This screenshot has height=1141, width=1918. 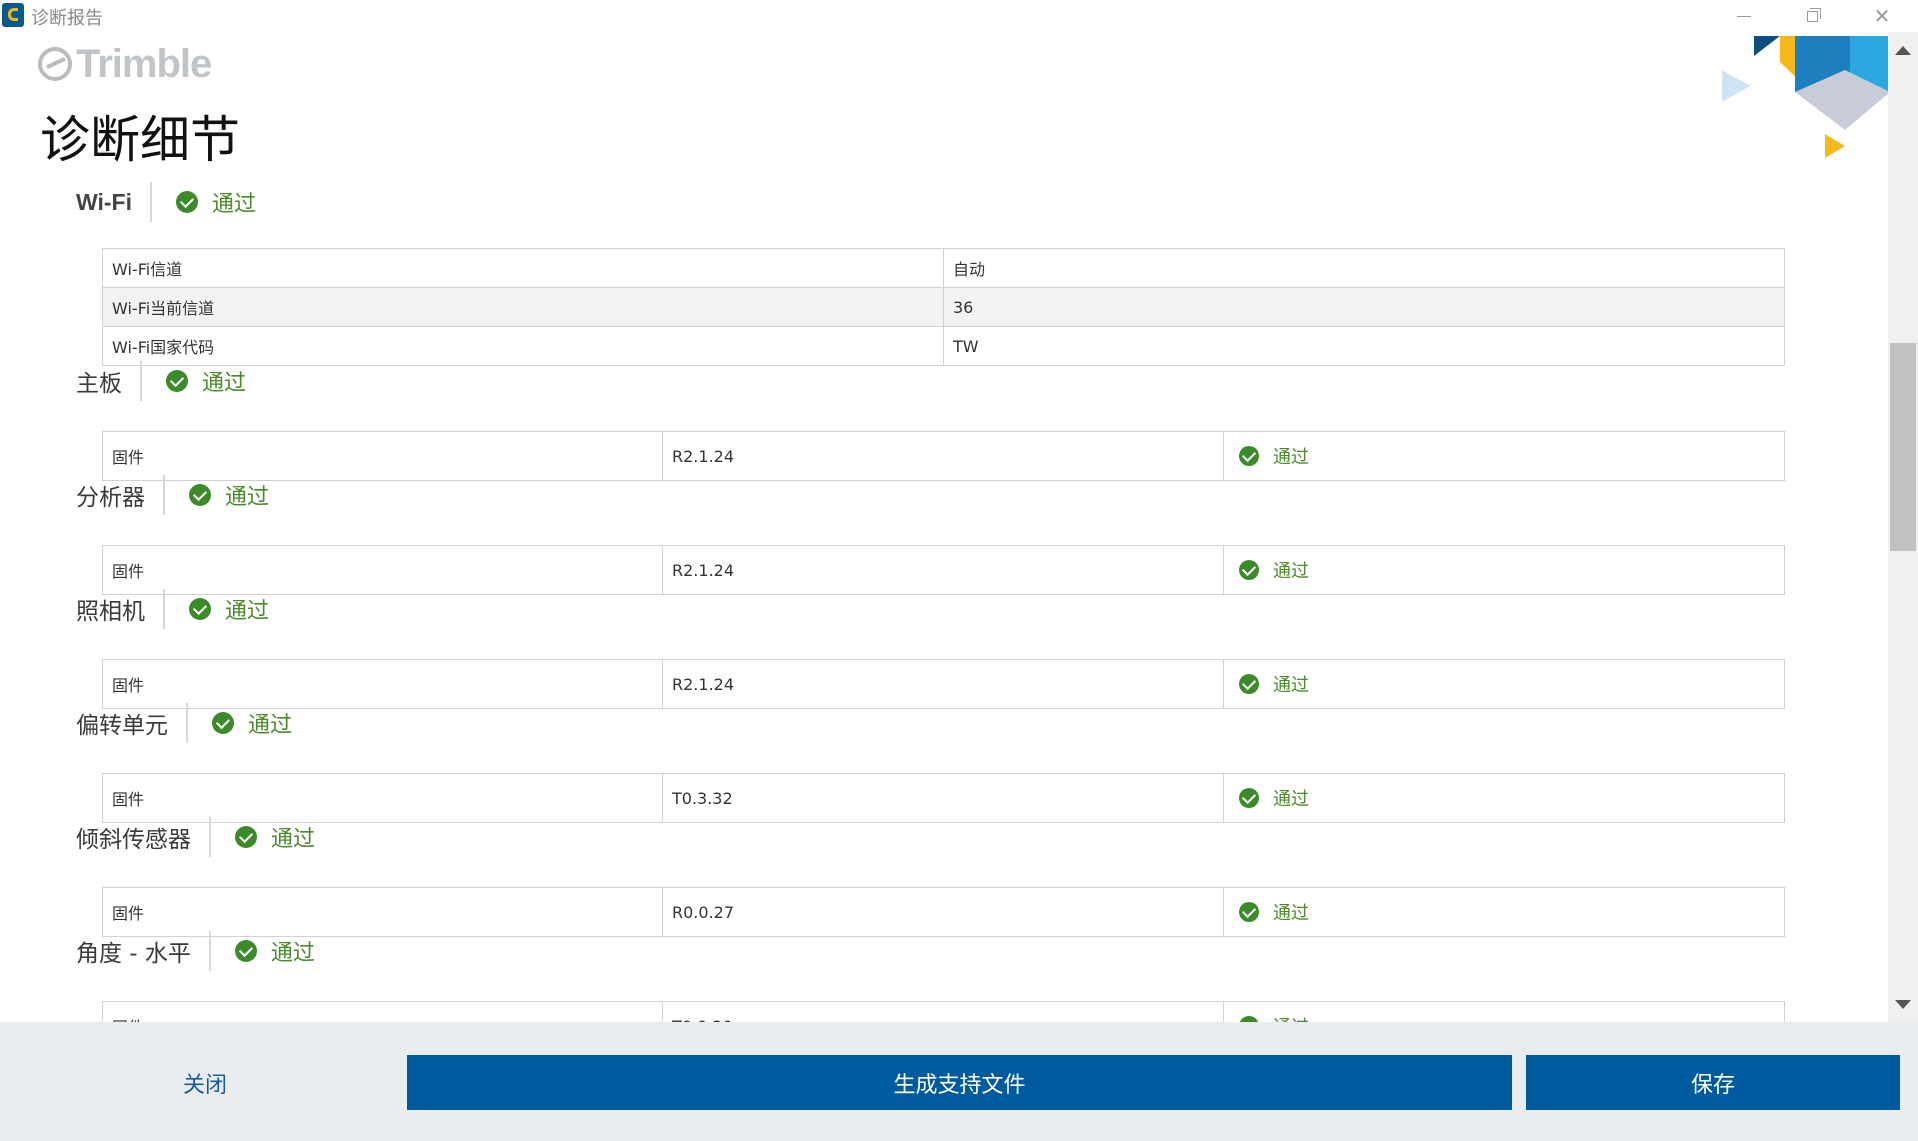 I want to click on section-title: 主板, so click(x=99, y=384).